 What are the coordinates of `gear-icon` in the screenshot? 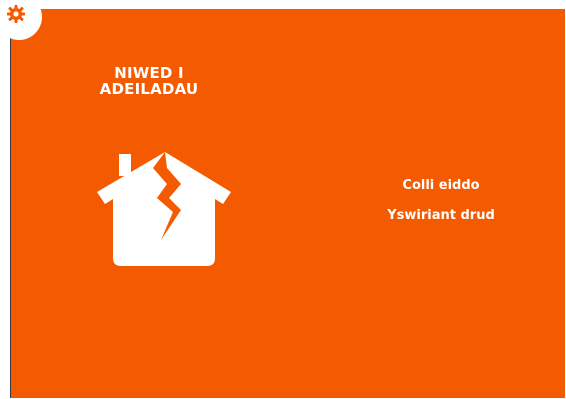 It's located at (16, 14).